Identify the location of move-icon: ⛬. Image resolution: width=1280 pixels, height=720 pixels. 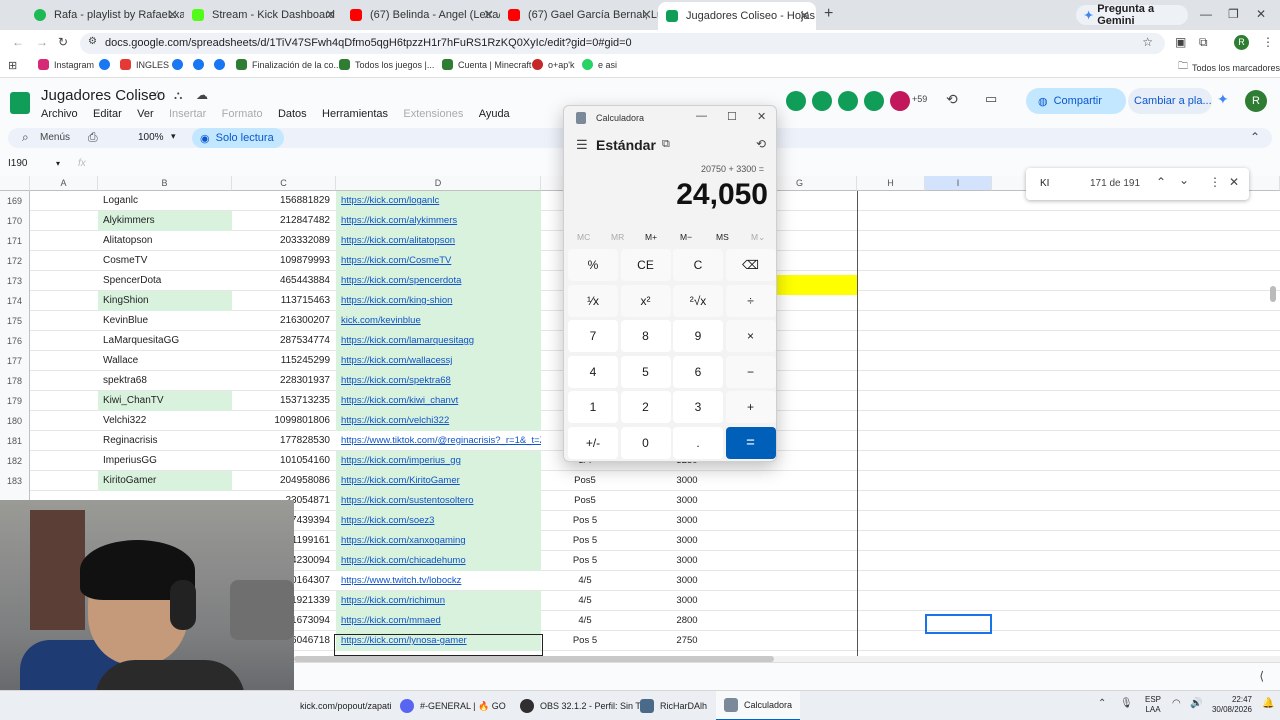
(178, 95).